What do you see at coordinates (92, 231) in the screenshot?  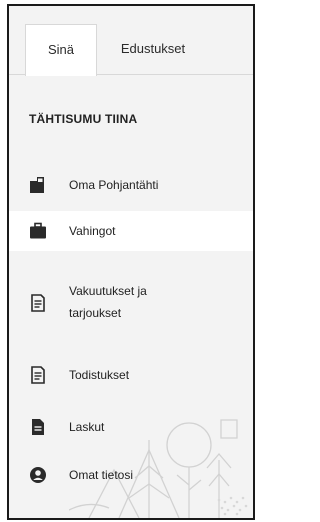 I see `sidebar-item-label: Vahingot` at bounding box center [92, 231].